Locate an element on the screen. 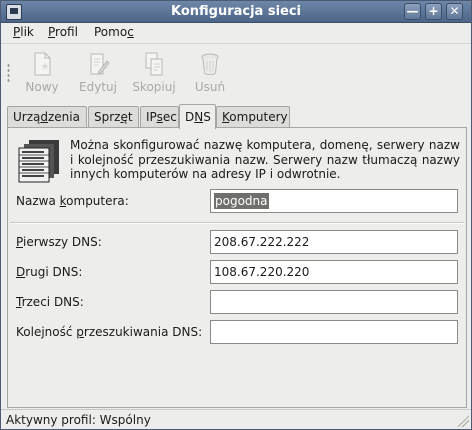 The image size is (472, 430). primary-dns-label-rest: ierwszy DNS: is located at coordinates (62, 242).